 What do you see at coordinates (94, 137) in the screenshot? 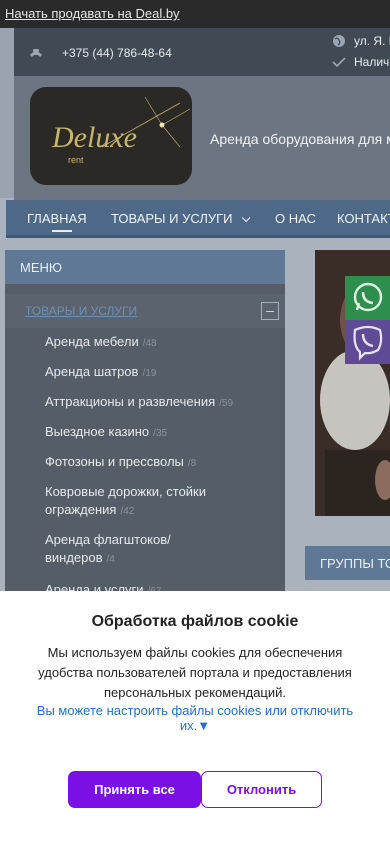
I see `svg-text: Deluxe` at bounding box center [94, 137].